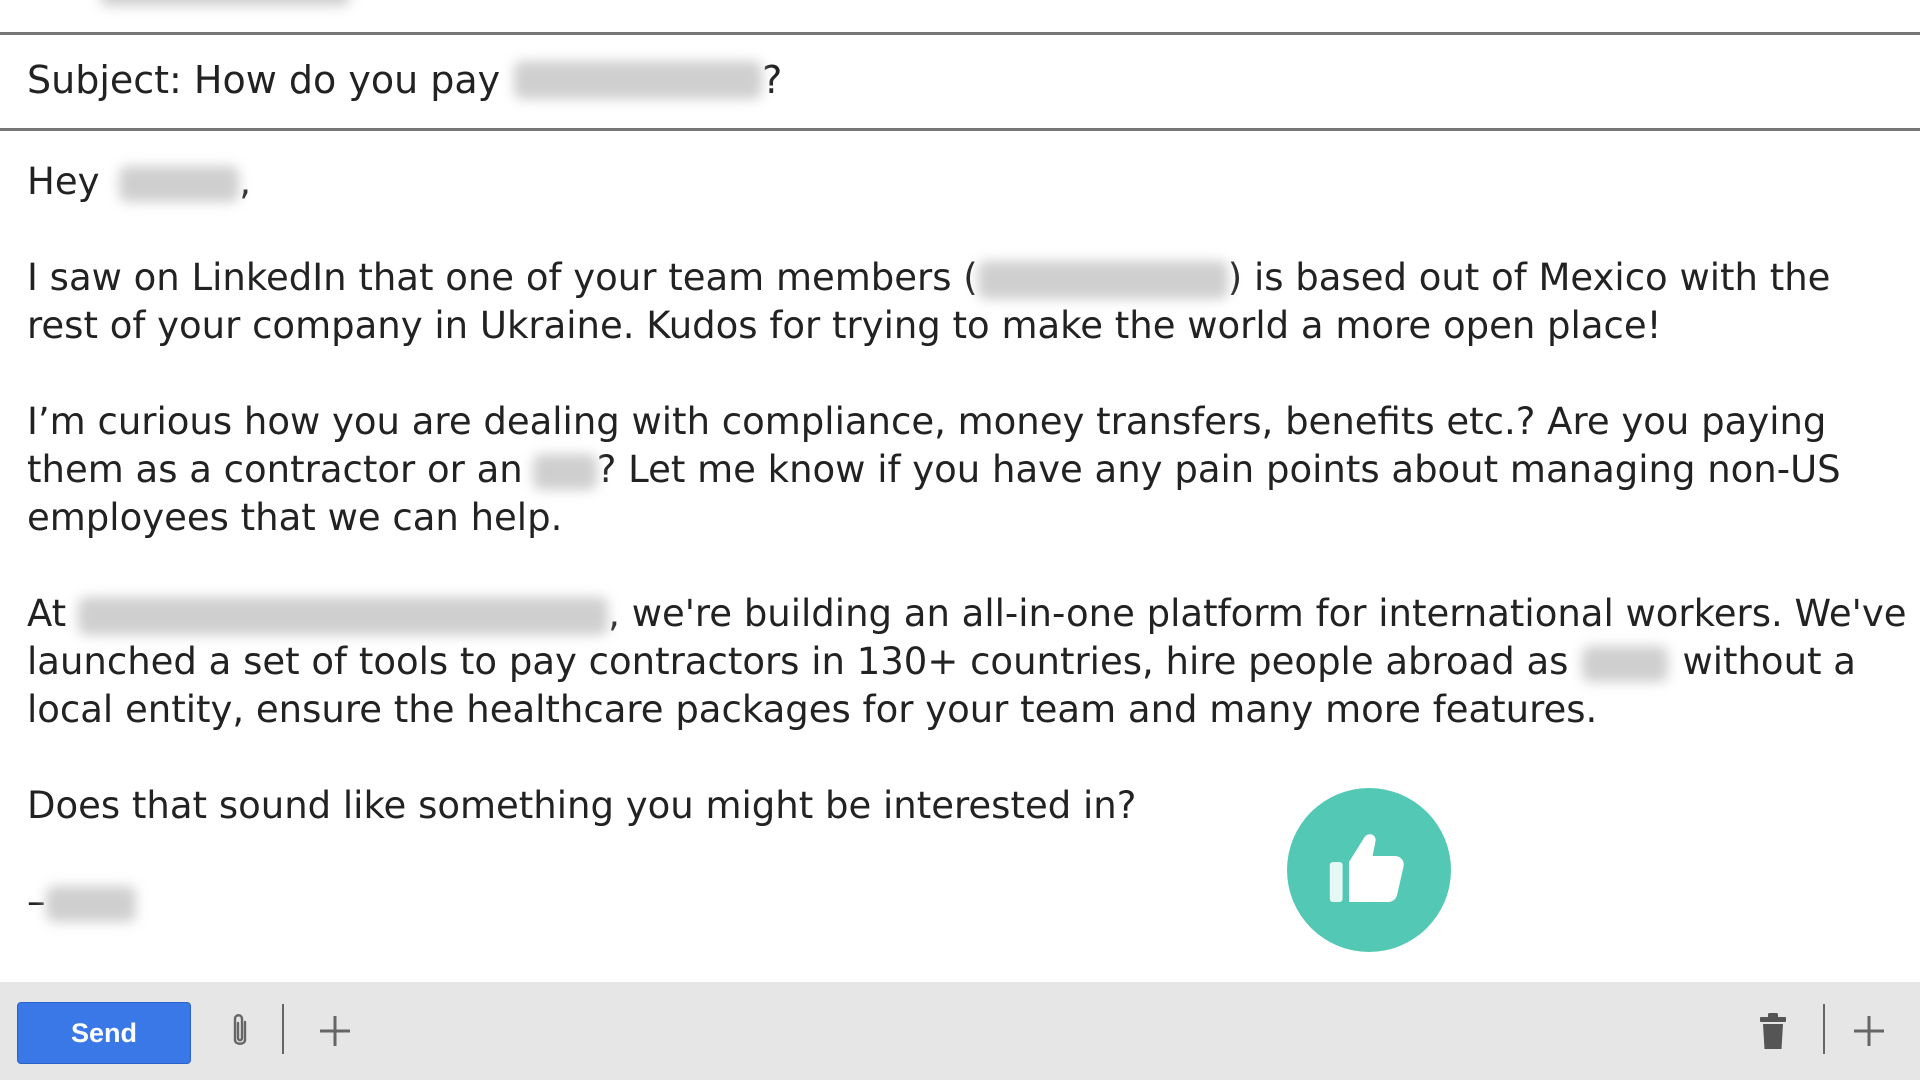 This screenshot has width=1920, height=1080. I want to click on redacted-company, so click(343, 615).